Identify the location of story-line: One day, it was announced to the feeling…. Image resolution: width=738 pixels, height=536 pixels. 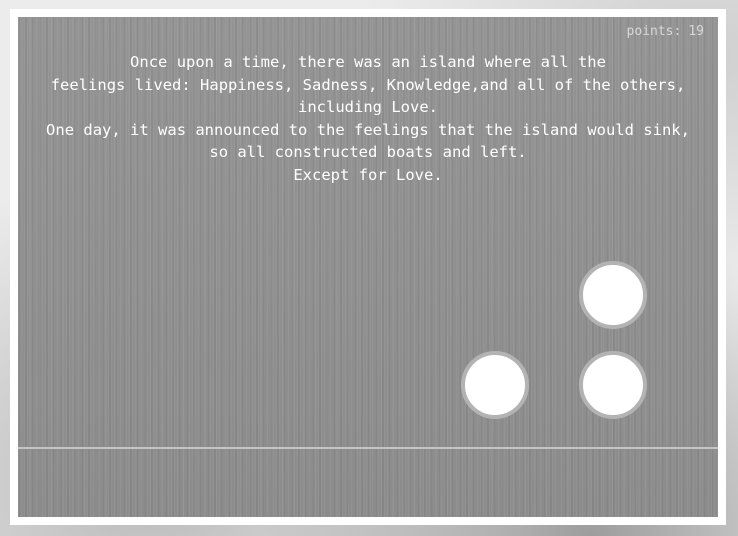
(368, 129).